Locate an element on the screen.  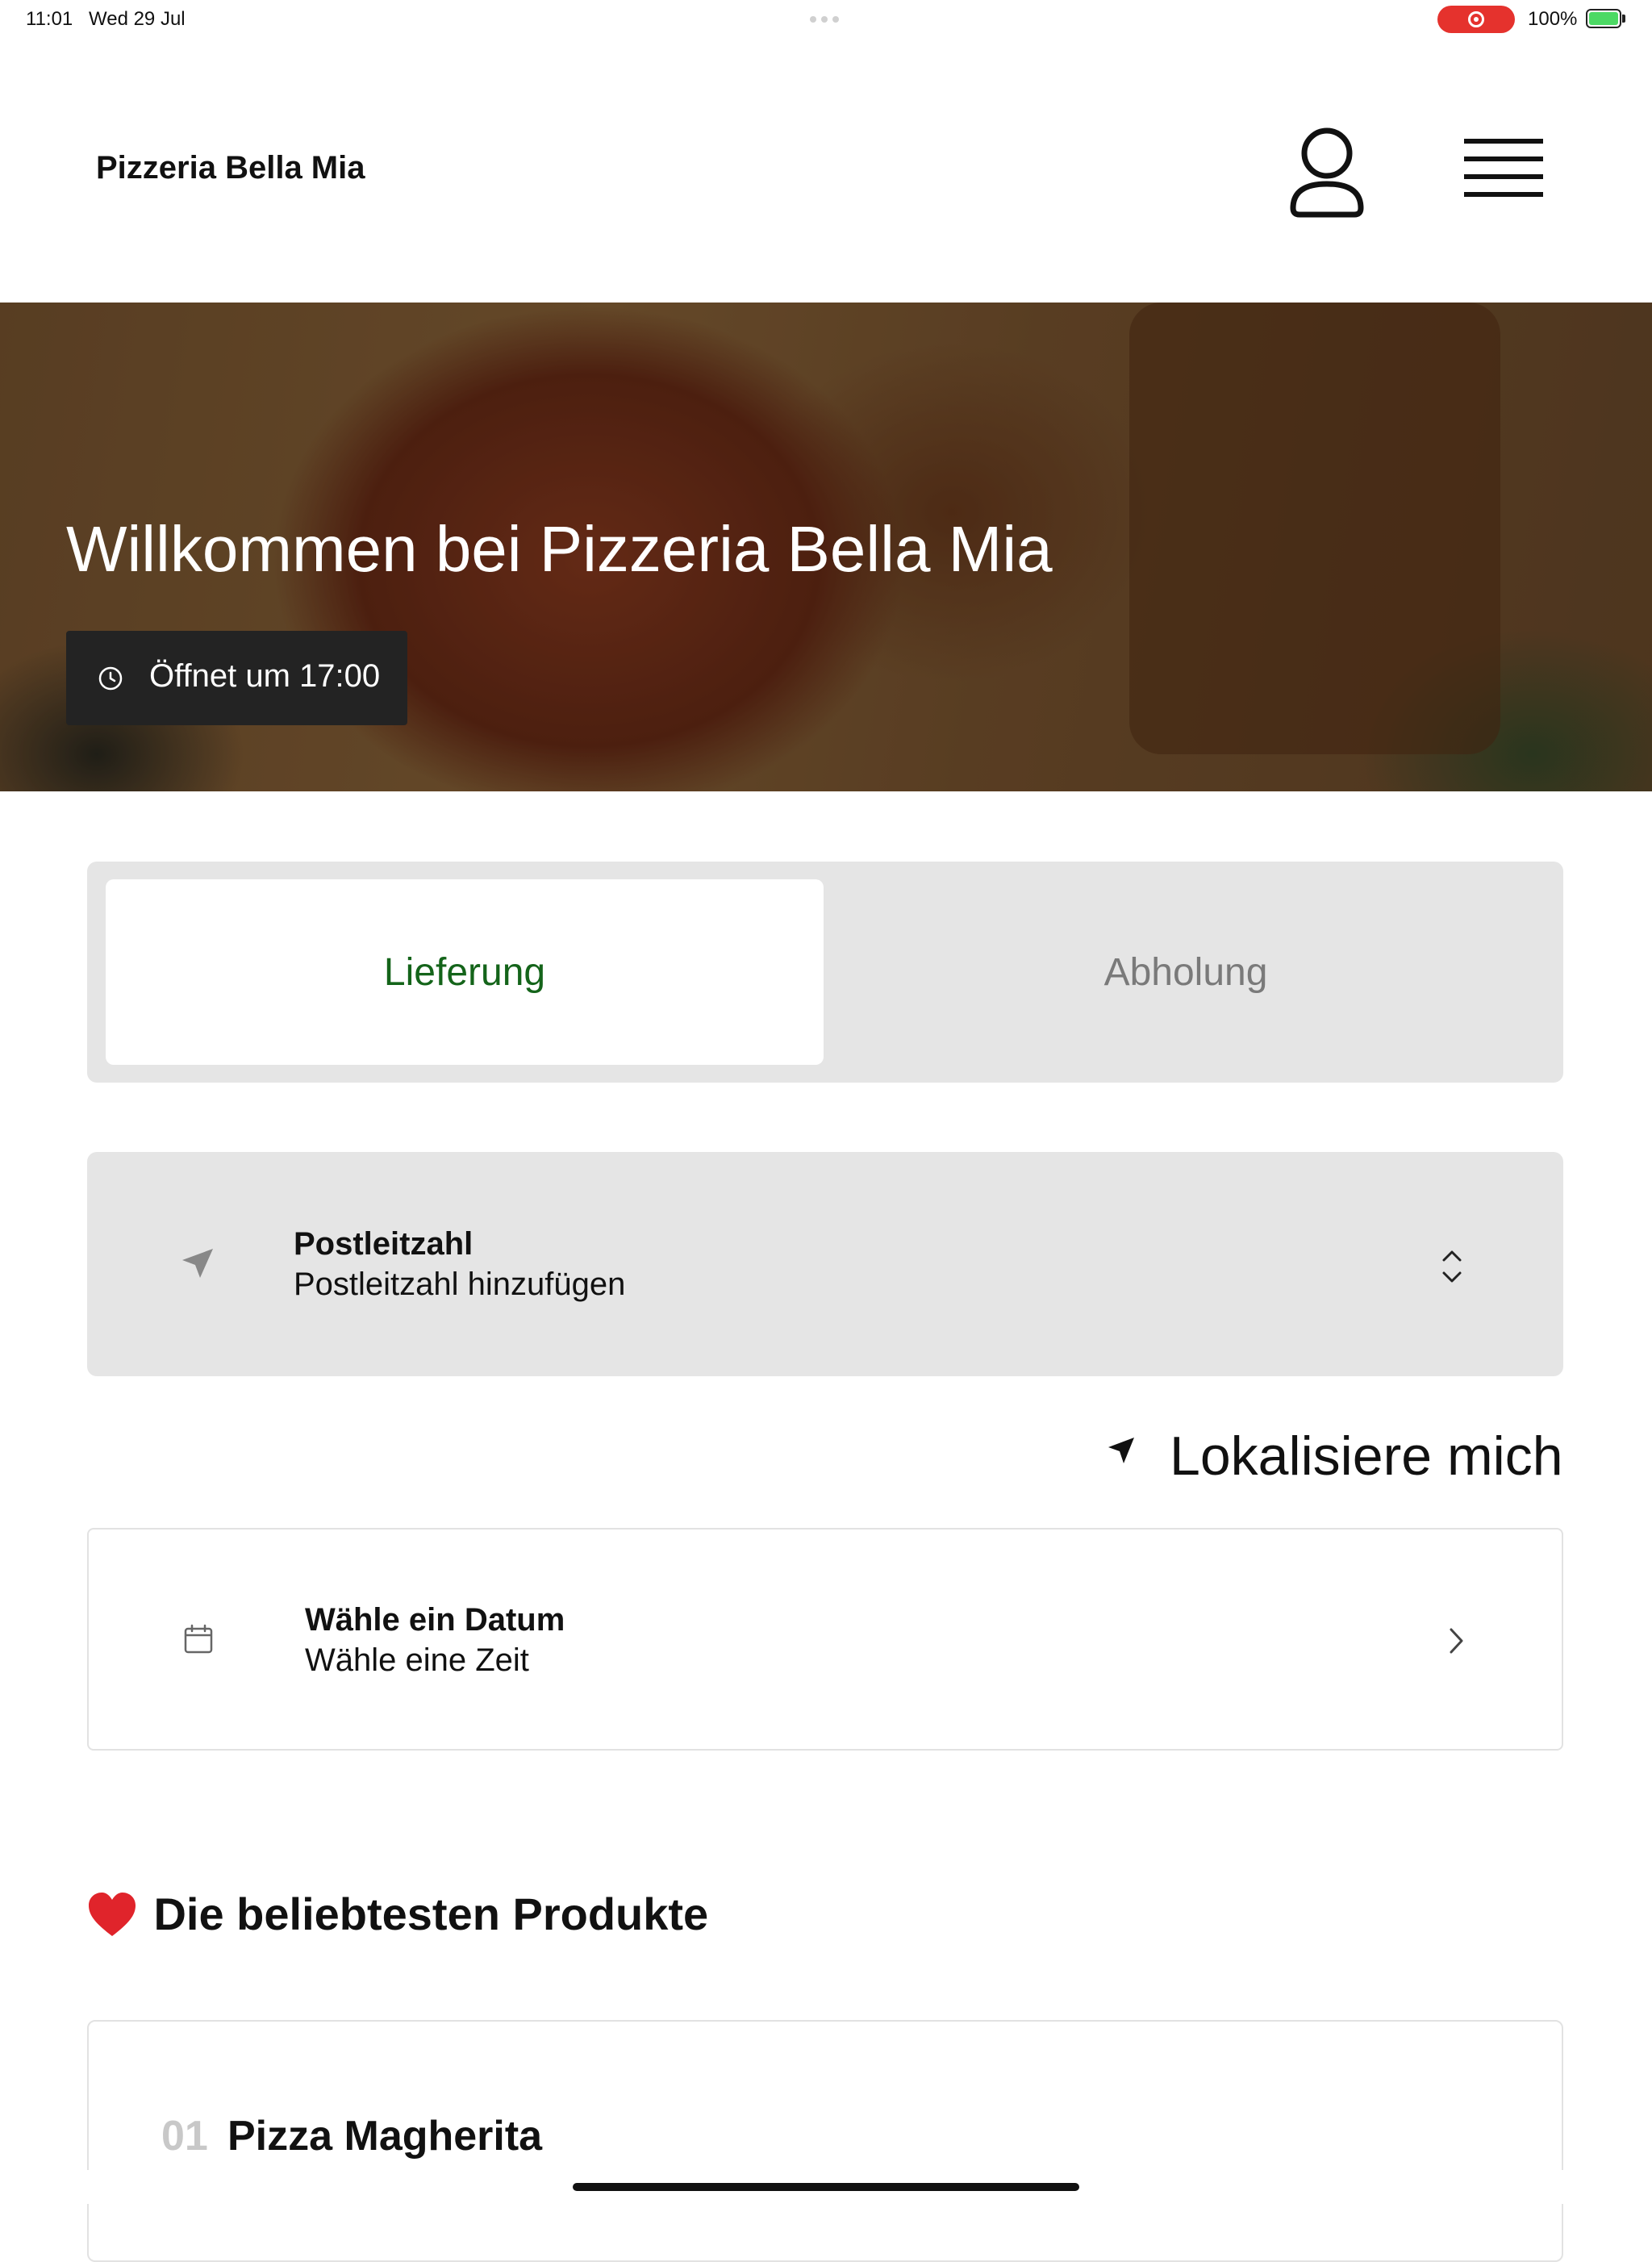
calendar-icon is located at coordinates (198, 1639).